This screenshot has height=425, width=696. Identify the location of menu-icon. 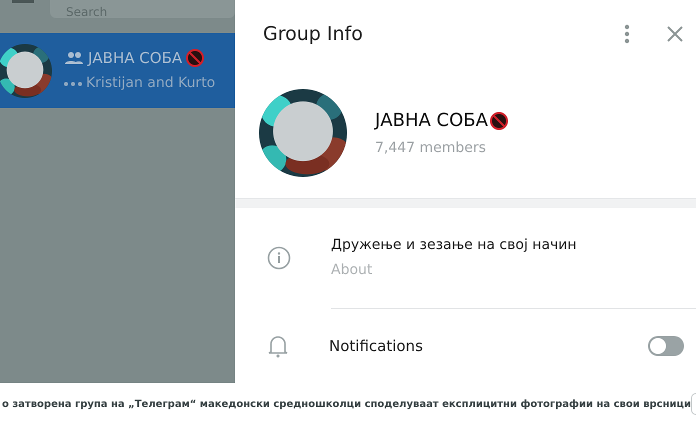
(23, 3).